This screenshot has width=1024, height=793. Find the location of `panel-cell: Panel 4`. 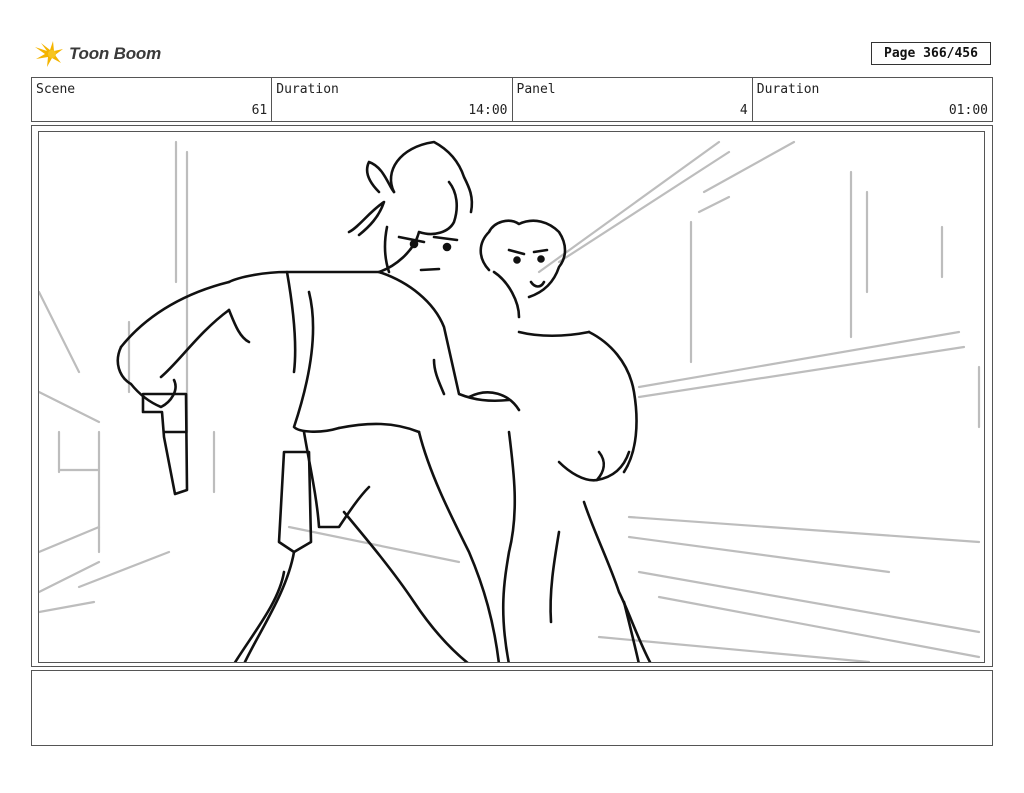

panel-cell: Panel 4 is located at coordinates (633, 99).